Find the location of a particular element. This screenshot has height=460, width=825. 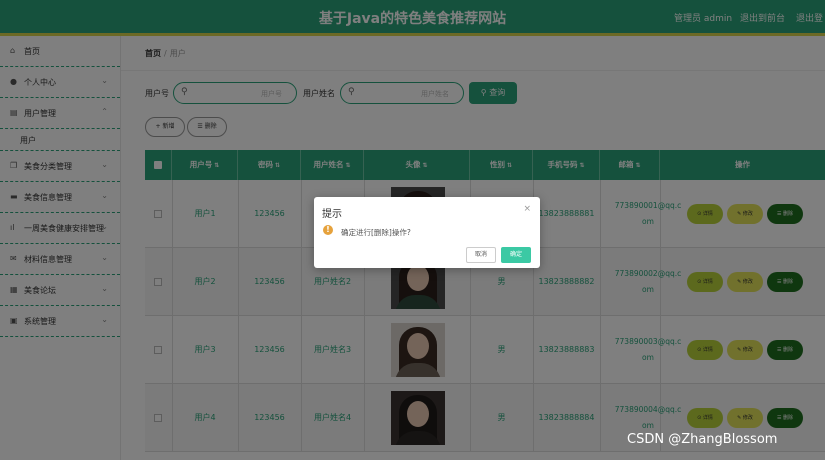

confirm-button: 确定 is located at coordinates (516, 255).